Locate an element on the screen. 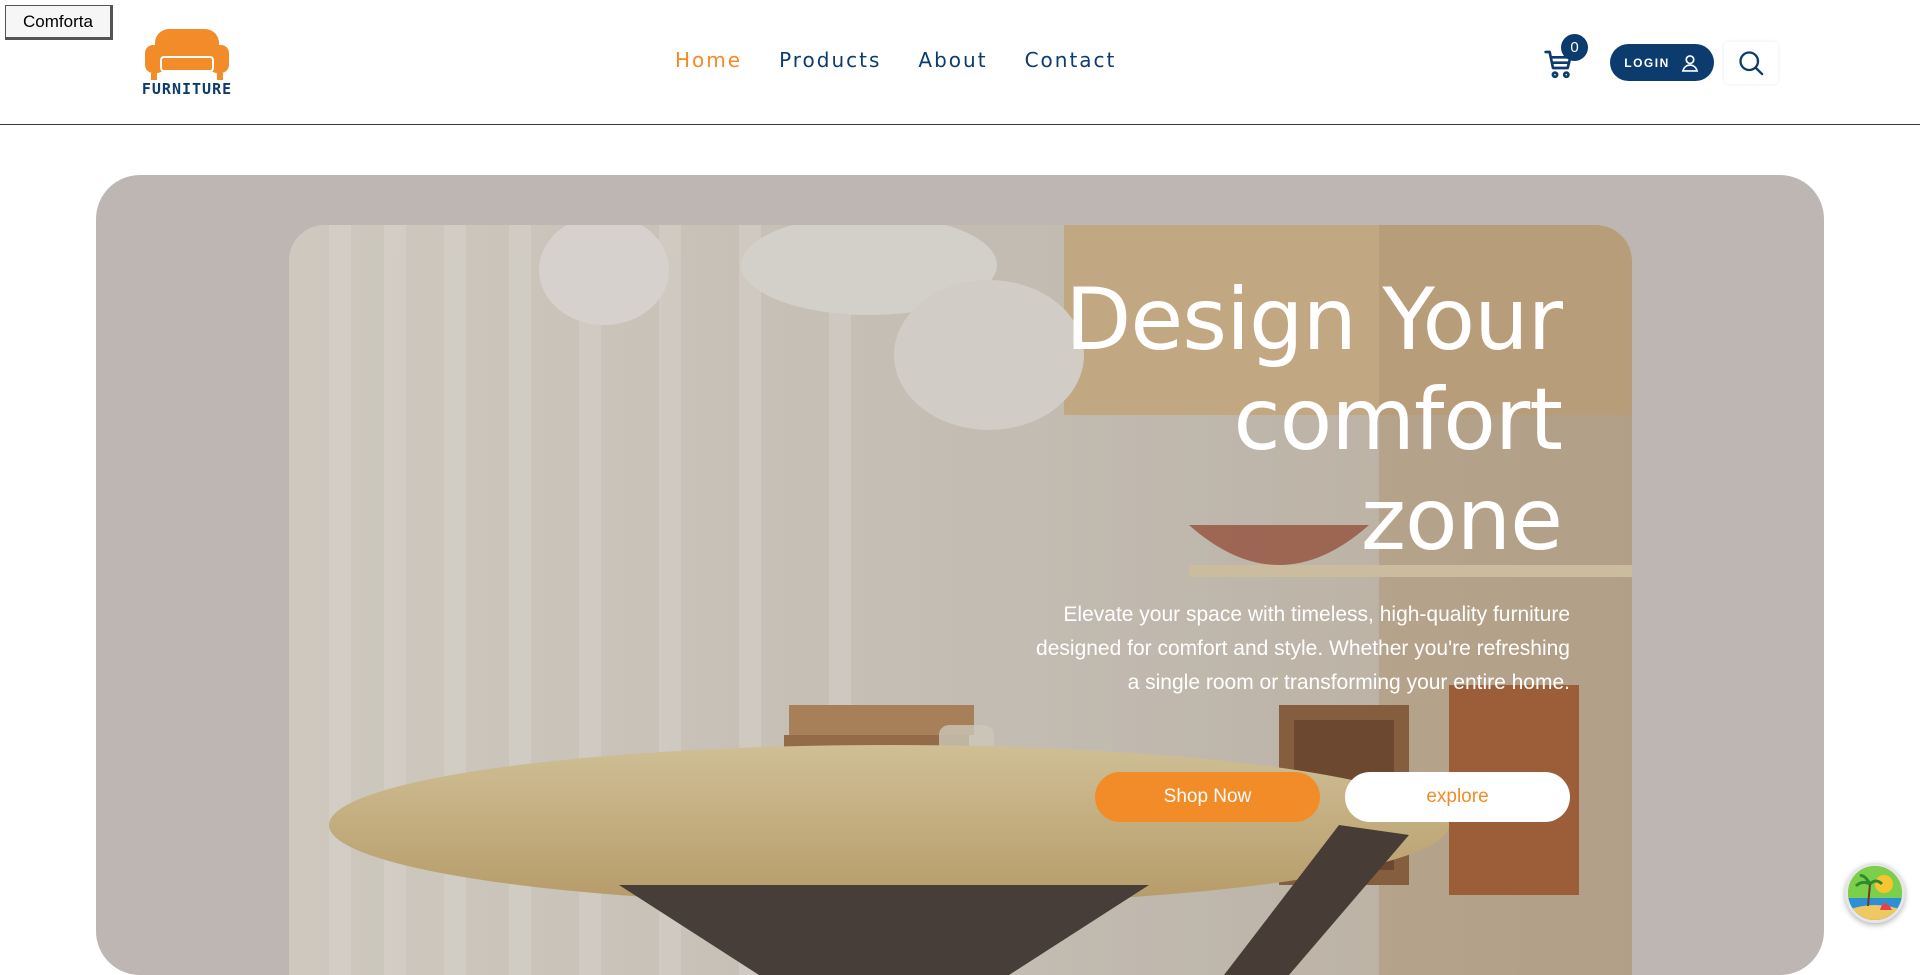 This screenshot has width=1920, height=975. hero-title-line-2: comfort is located at coordinates (1398, 420).